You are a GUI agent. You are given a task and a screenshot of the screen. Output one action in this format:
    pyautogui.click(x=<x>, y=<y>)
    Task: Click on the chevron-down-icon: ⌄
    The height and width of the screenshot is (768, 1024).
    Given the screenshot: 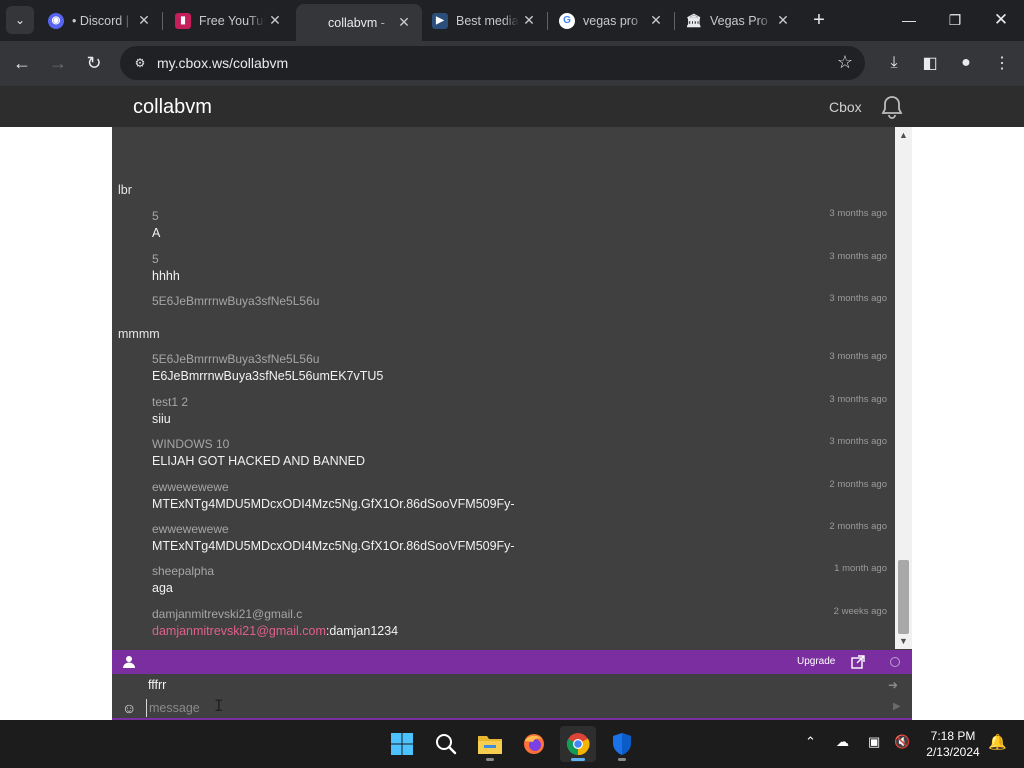 What is the action you would take?
    pyautogui.click(x=20, y=20)
    